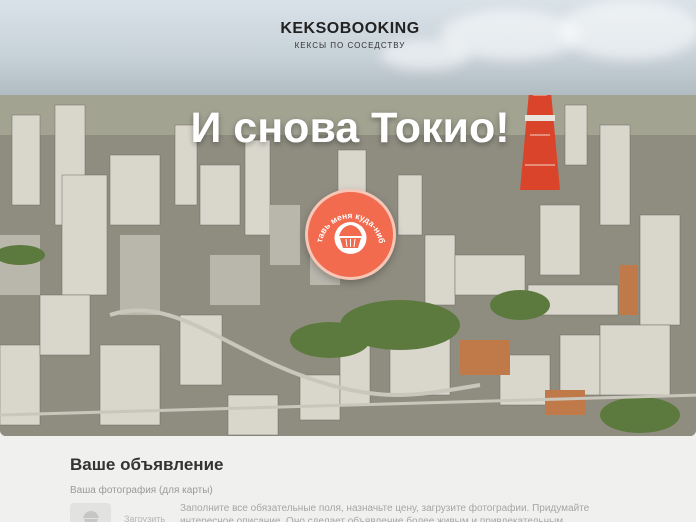 The width and height of the screenshot is (696, 522). I want to click on muffin-icon: Поставь меня куда-нибудь, so click(347, 223).